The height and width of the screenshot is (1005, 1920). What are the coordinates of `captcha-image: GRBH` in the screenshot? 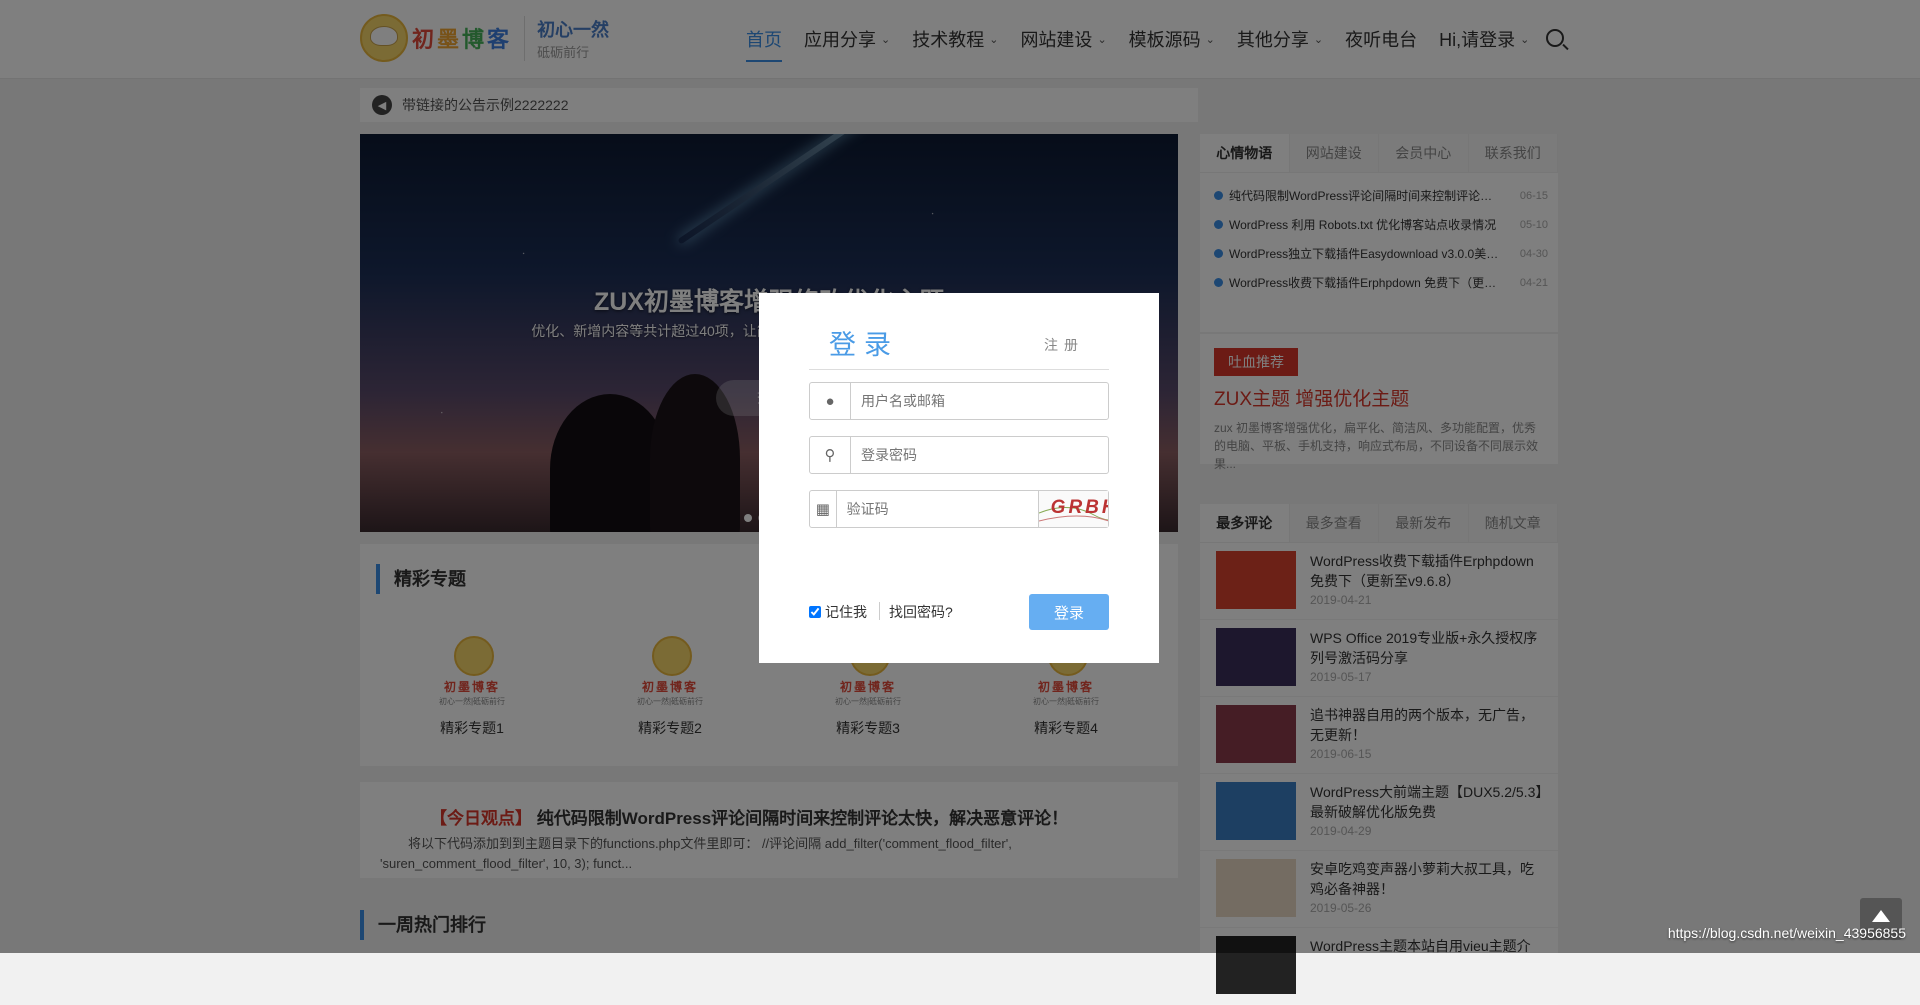 It's located at (1072, 509).